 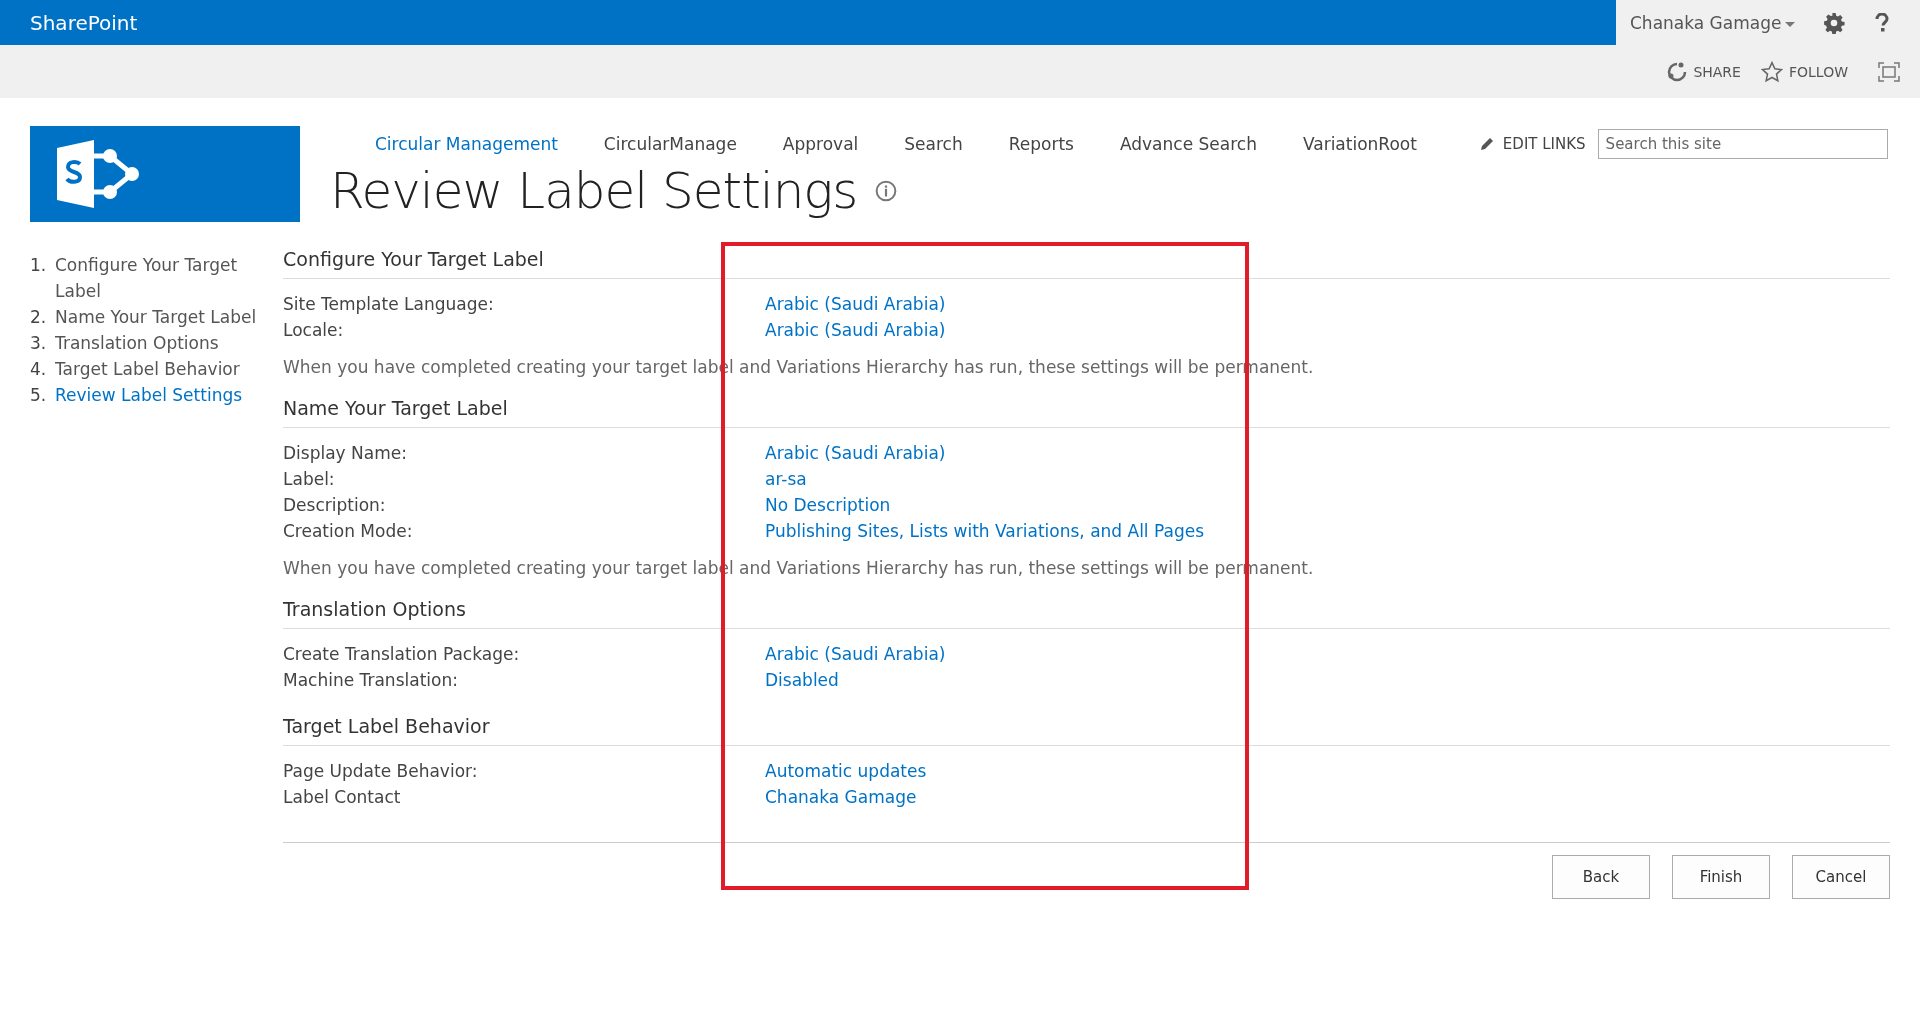 I want to click on field-value: ar-sa, so click(x=786, y=479).